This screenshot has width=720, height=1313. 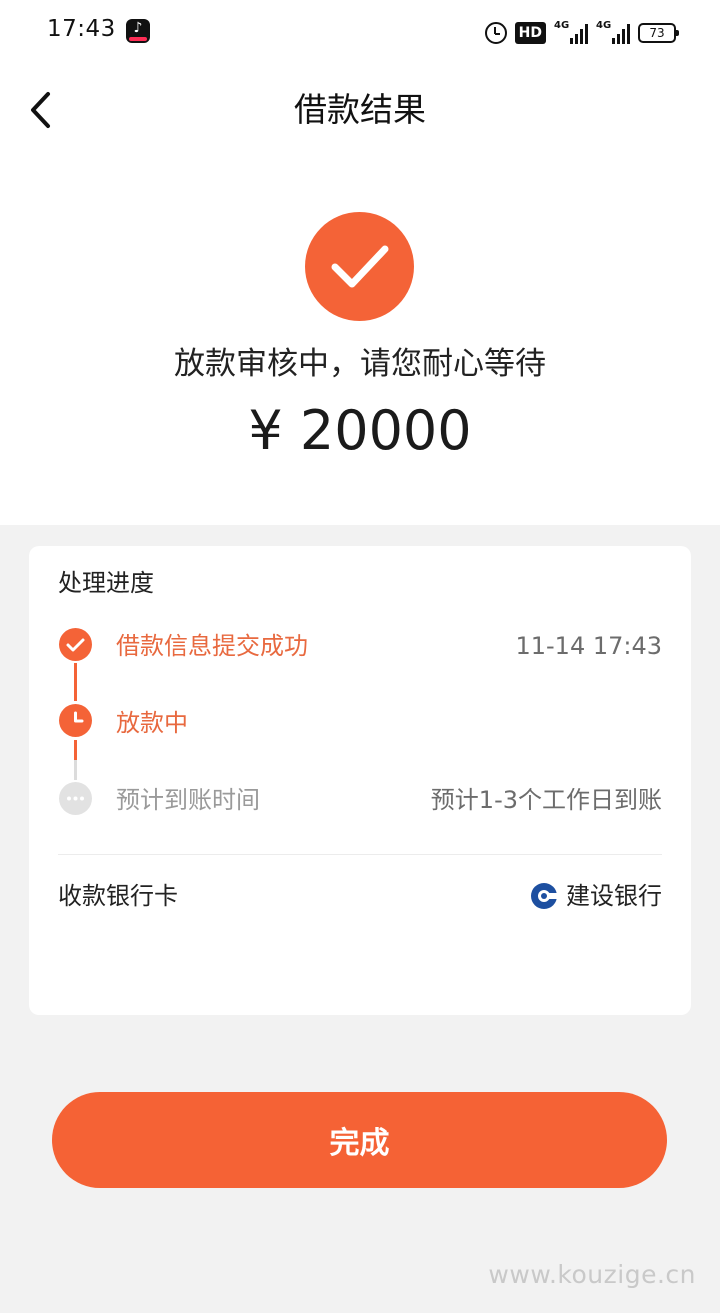 What do you see at coordinates (359, 1140) in the screenshot?
I see `done-button: 完成` at bounding box center [359, 1140].